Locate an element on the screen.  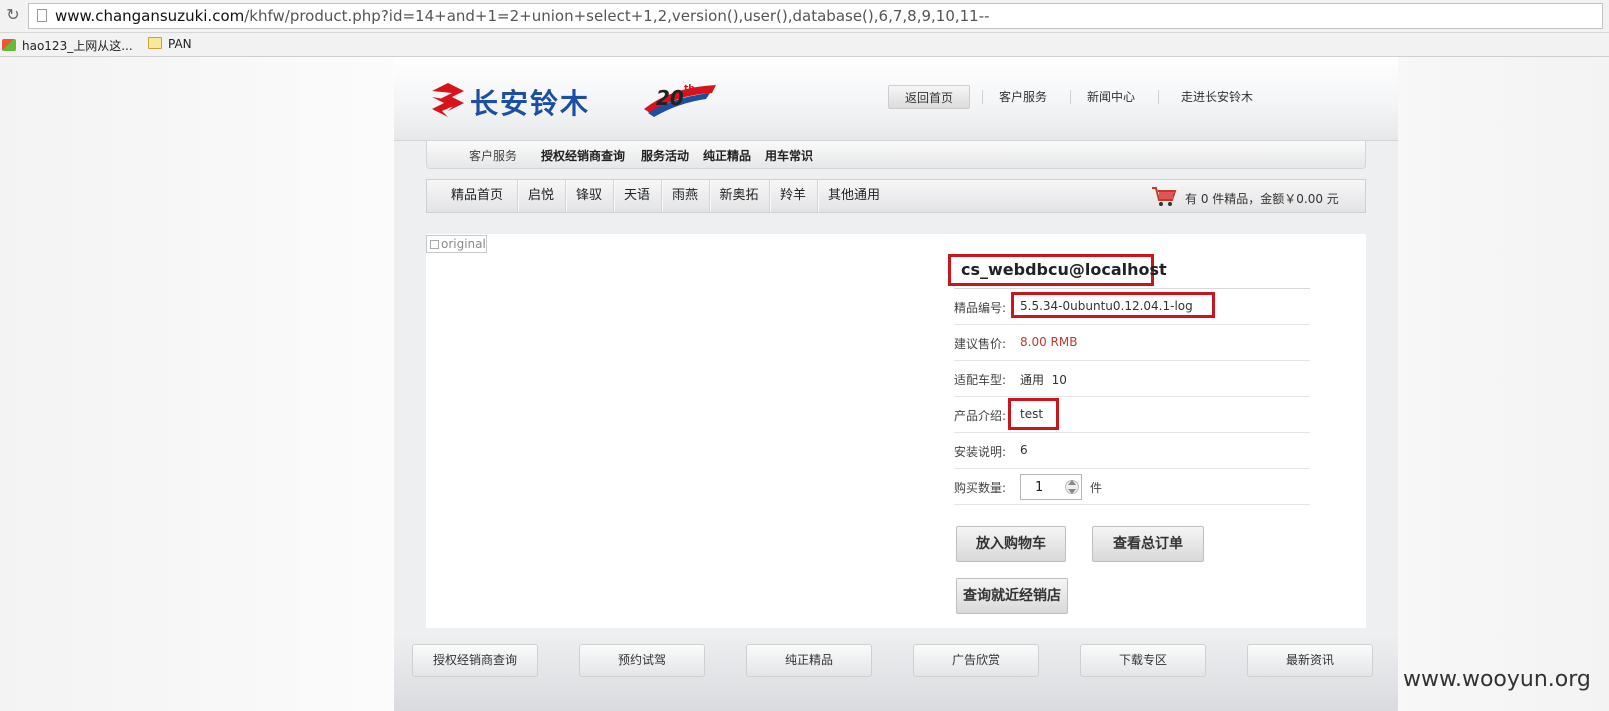
footer-genuine-parts: 纯正精品 is located at coordinates (809, 660).